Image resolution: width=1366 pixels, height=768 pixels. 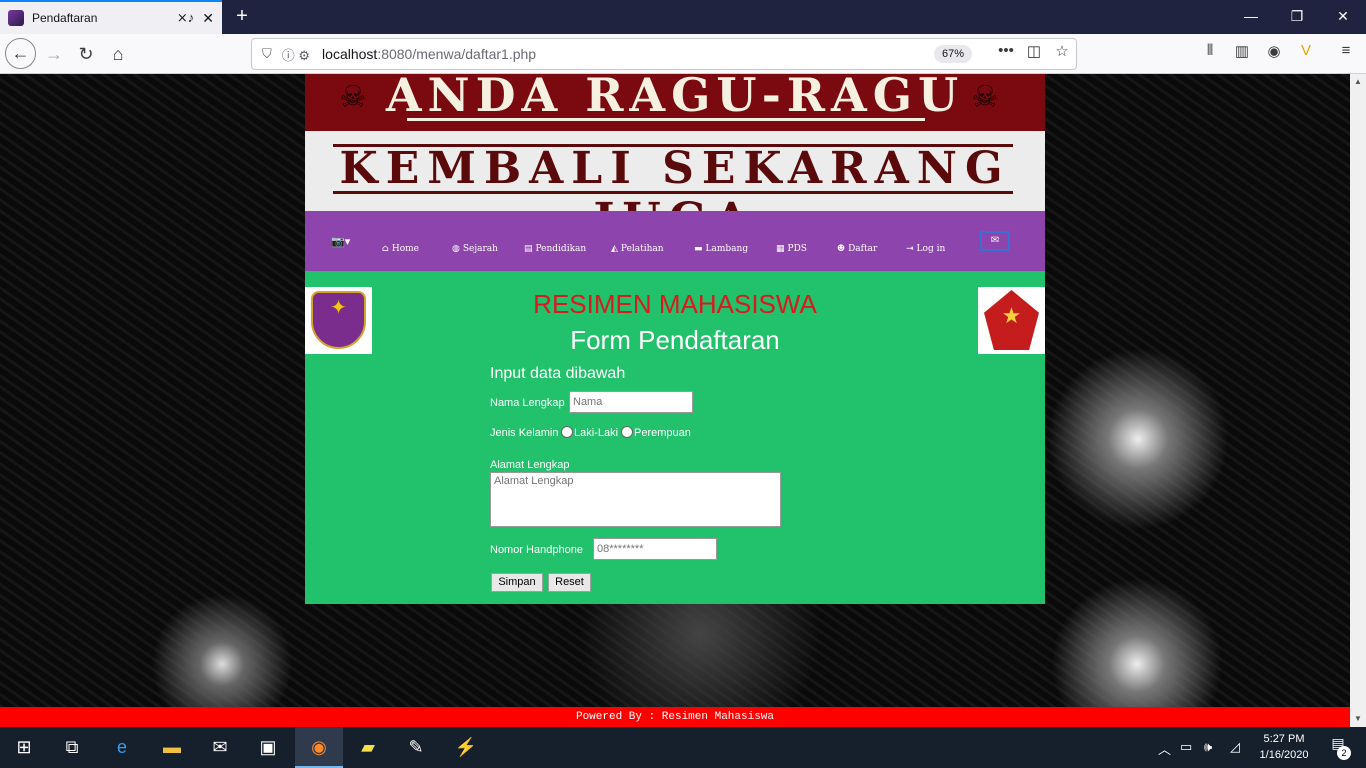 I want to click on pocket-icon: ◫, so click(x=1034, y=51).